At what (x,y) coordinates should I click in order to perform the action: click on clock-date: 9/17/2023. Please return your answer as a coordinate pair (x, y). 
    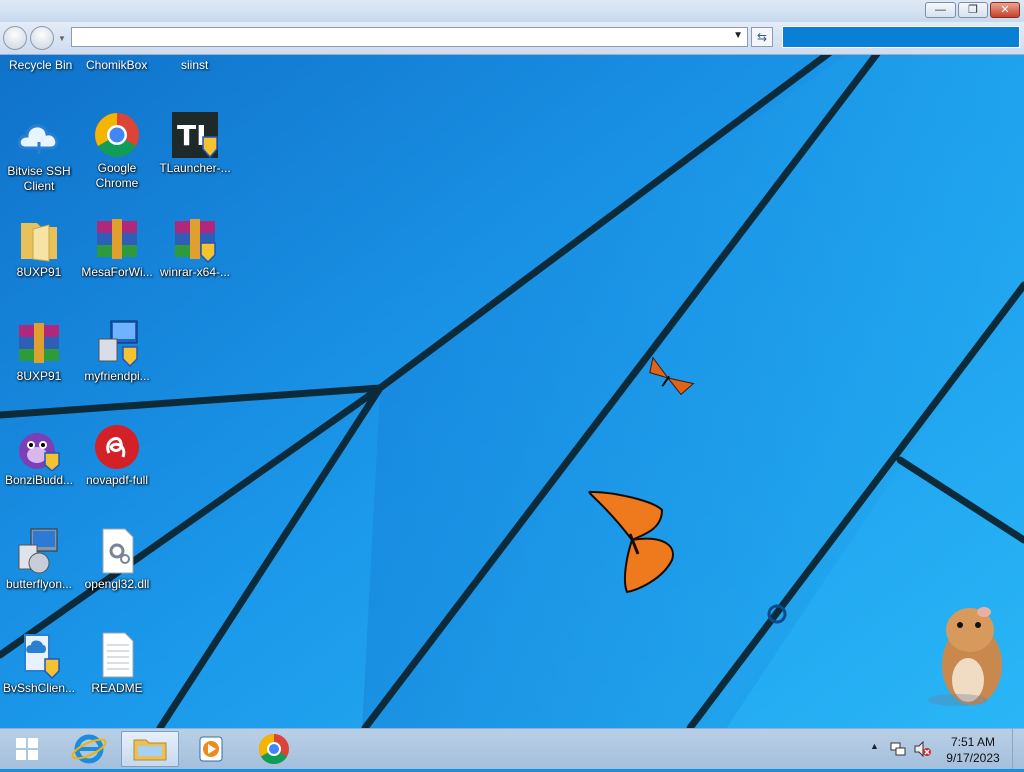
    Looking at the image, I should click on (973, 758).